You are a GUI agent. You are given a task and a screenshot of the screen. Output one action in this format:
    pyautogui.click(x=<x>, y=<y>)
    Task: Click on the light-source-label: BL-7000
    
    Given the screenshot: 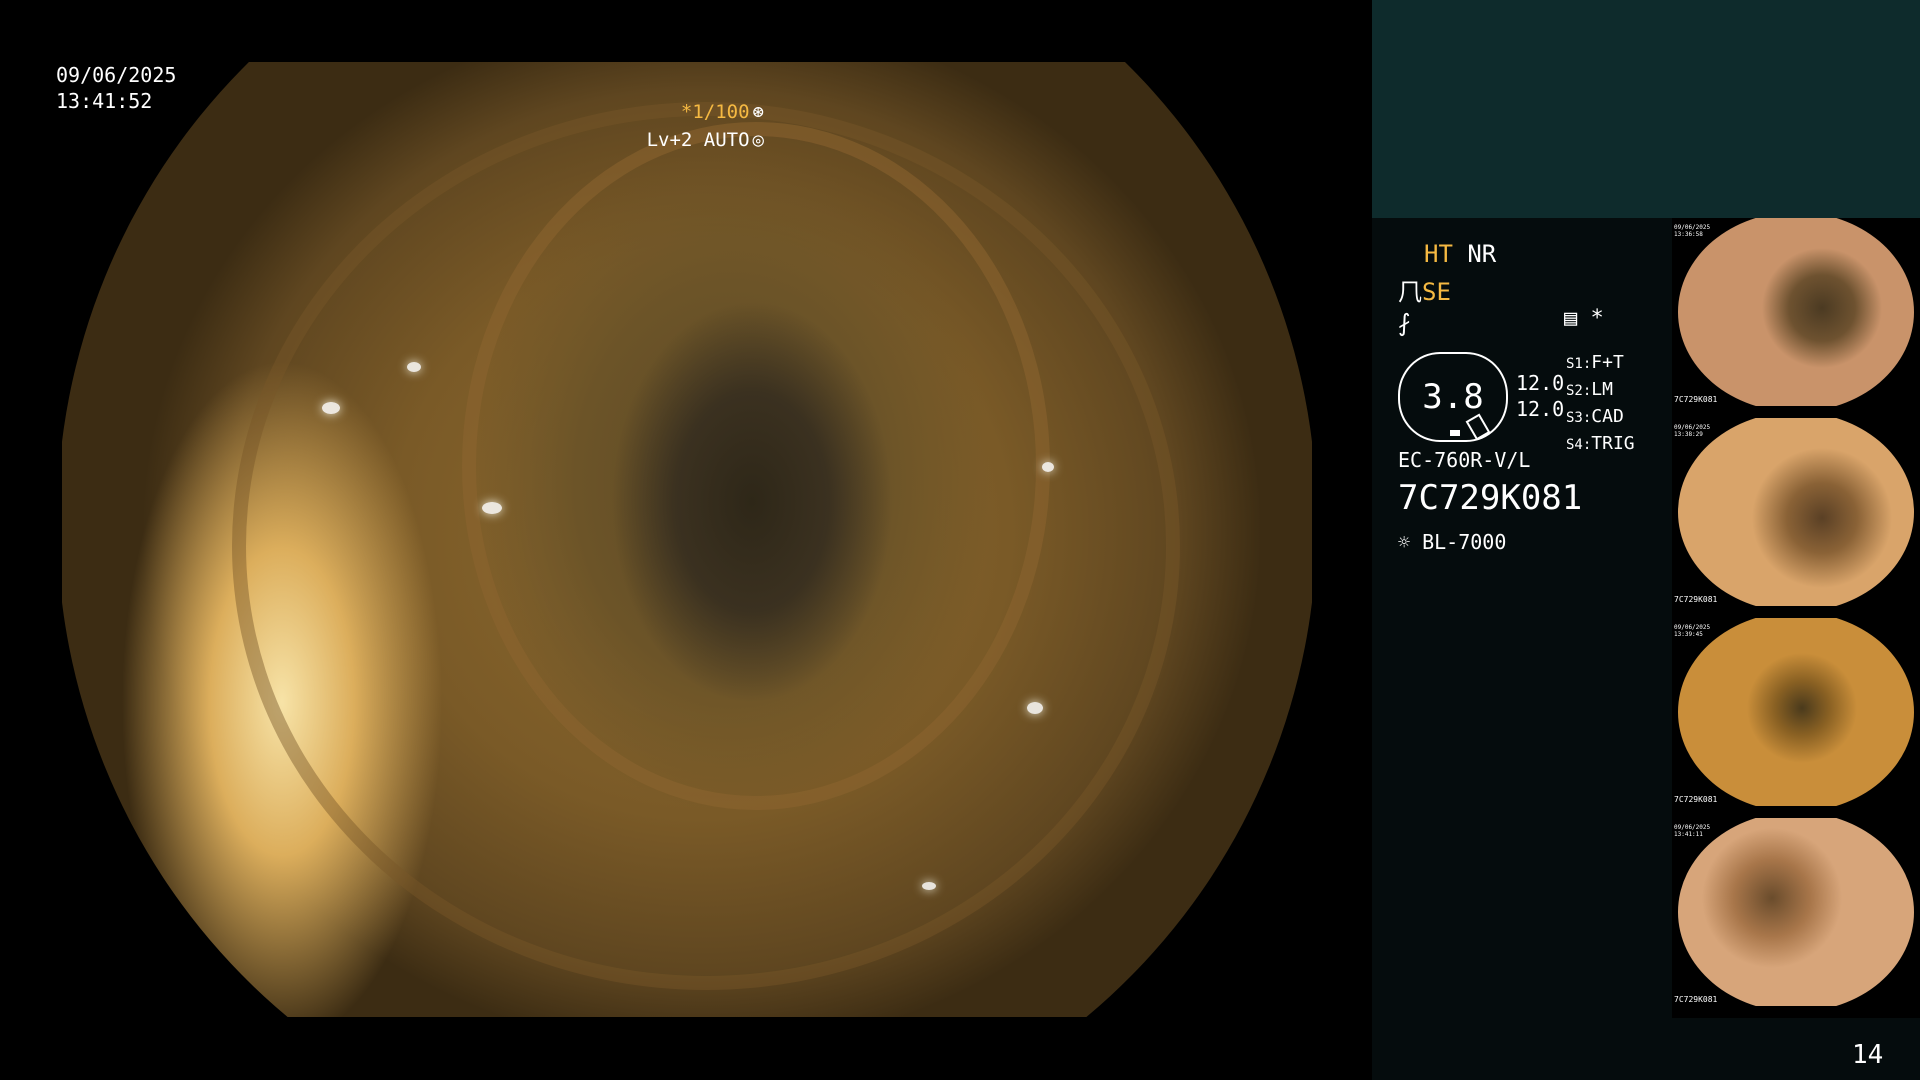 What is the action you would take?
    pyautogui.click(x=1464, y=542)
    